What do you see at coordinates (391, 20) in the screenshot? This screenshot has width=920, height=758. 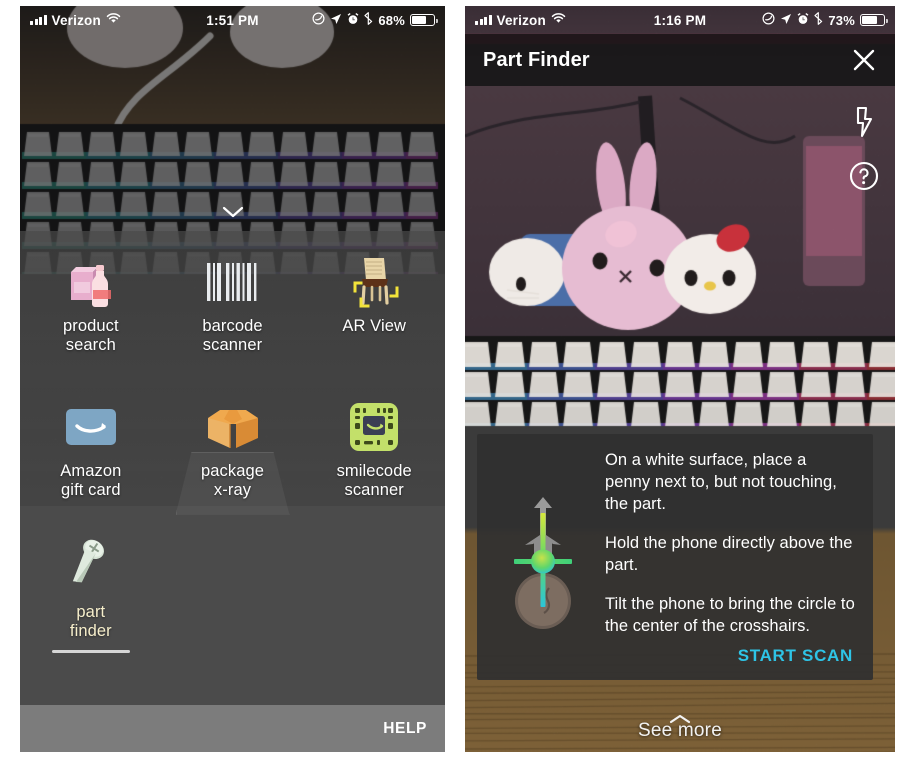 I see `battery-percent-label: 68%` at bounding box center [391, 20].